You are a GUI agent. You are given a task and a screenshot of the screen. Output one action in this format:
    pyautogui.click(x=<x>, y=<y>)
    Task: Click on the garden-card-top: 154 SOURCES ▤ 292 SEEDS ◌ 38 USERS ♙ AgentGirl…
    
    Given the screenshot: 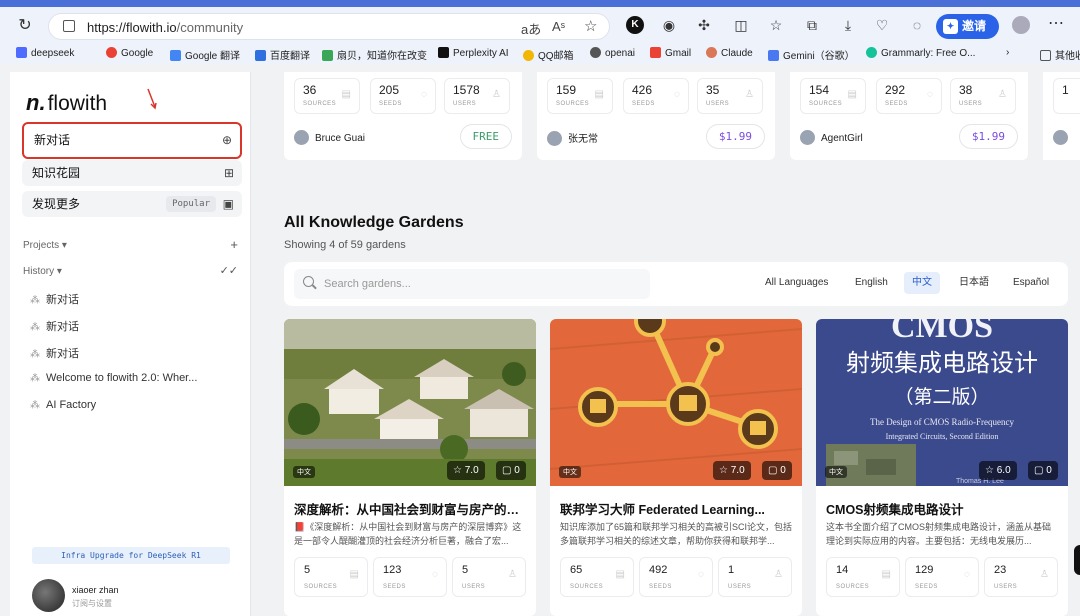 What is the action you would take?
    pyautogui.click(x=909, y=116)
    